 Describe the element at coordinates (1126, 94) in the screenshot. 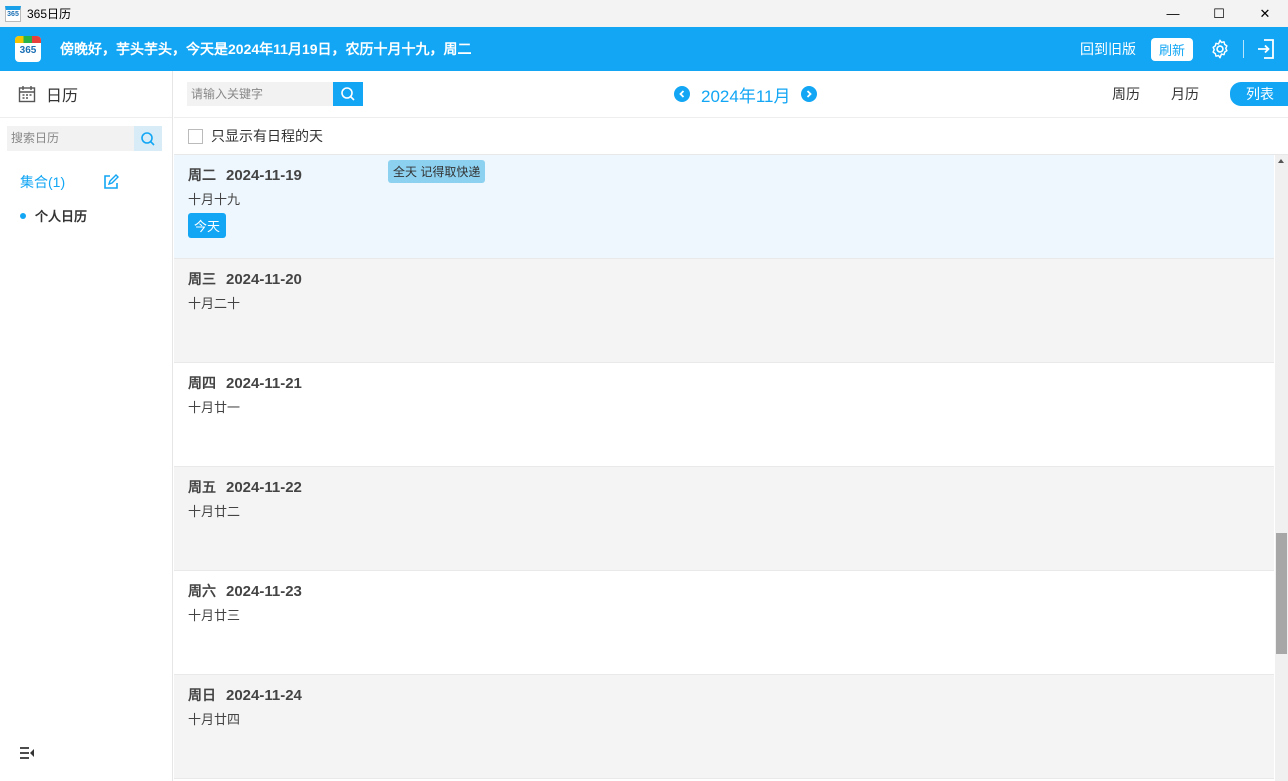

I see `tab-week-view: 周历` at that location.